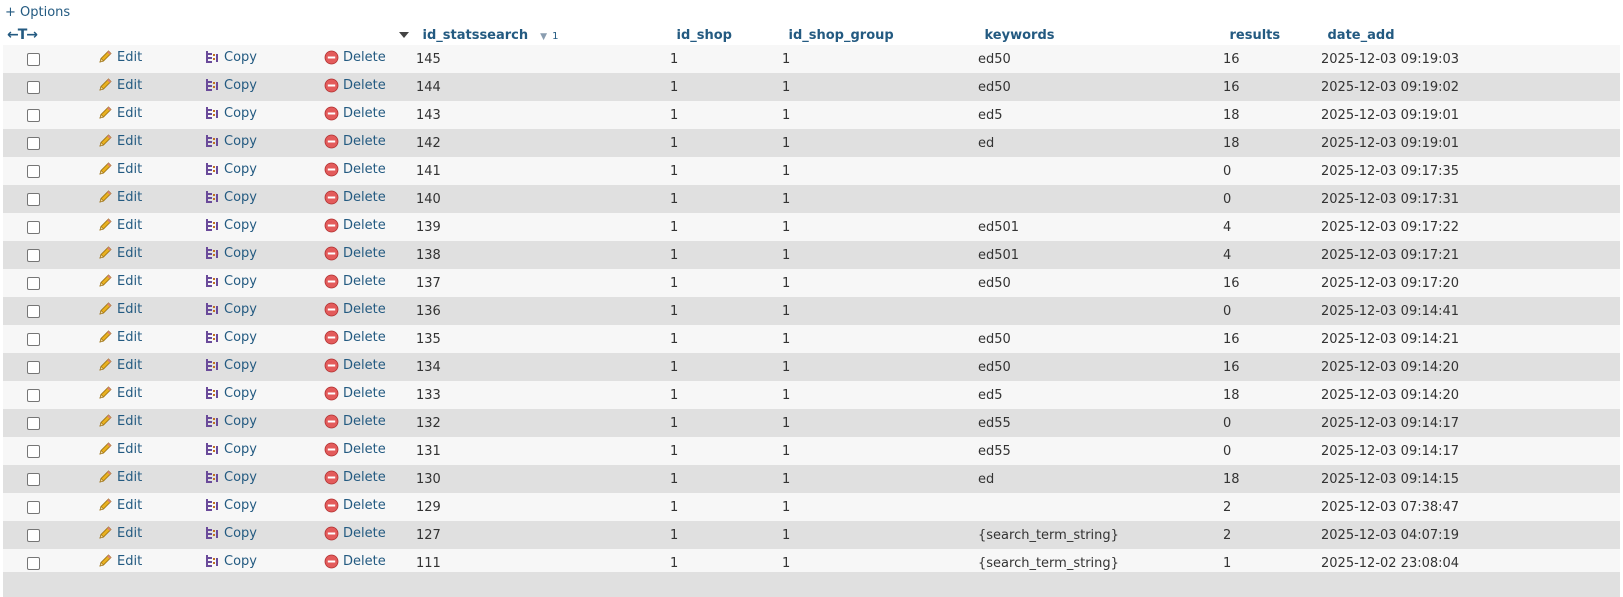  What do you see at coordinates (20, 35) in the screenshot?
I see `resize-arrows-icon: ←T→` at bounding box center [20, 35].